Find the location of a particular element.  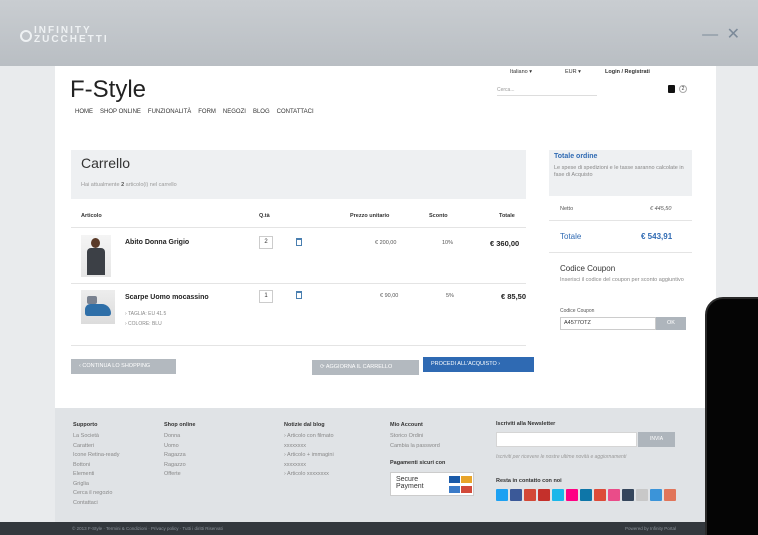

footer-link: Contattaci is located at coordinates (96, 504).